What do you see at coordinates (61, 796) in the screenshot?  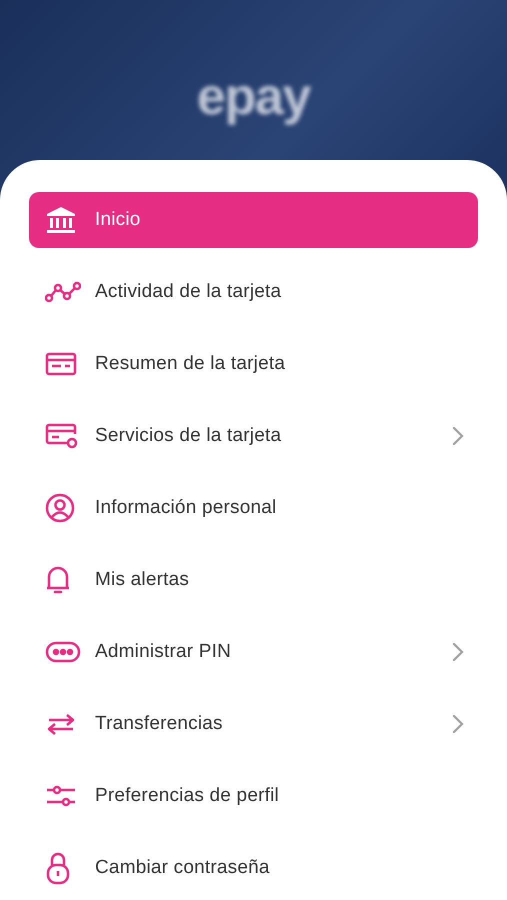 I see `sliders-icon` at bounding box center [61, 796].